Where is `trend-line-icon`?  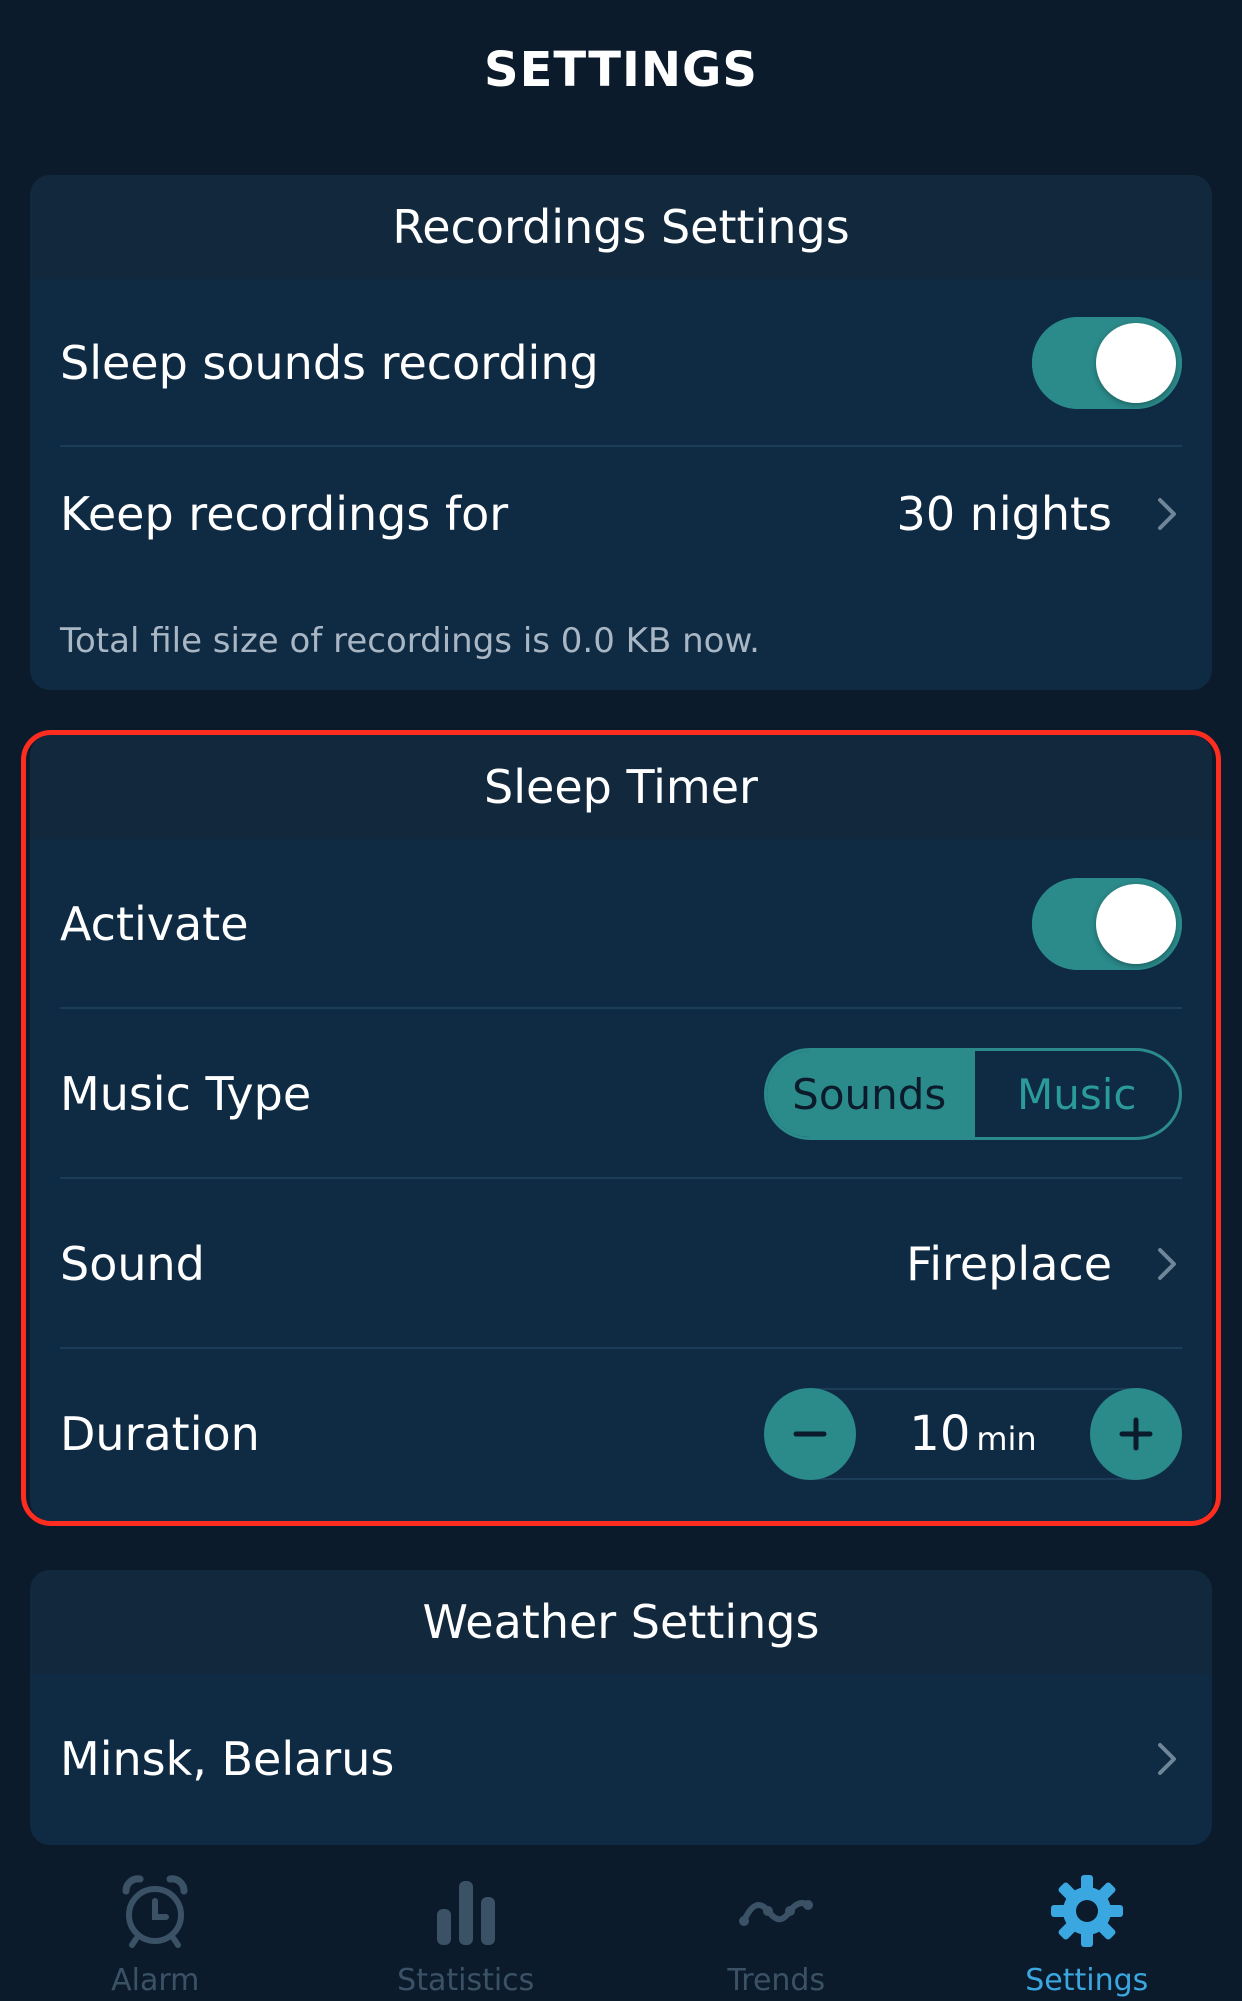
trend-line-icon is located at coordinates (776, 1913).